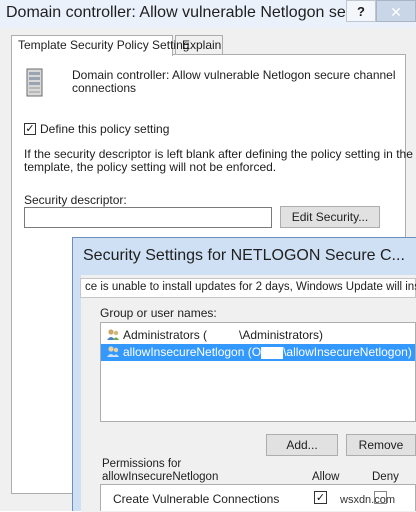  I want to click on tab-template-security-policy-setting: Template Security Policy Setting, so click(100, 45).